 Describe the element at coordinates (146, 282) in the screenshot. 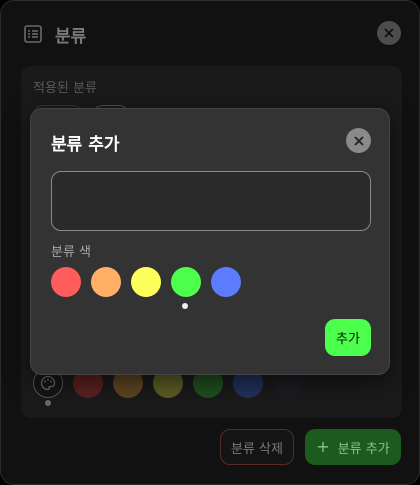

I see `color-swatch-yellow` at that location.